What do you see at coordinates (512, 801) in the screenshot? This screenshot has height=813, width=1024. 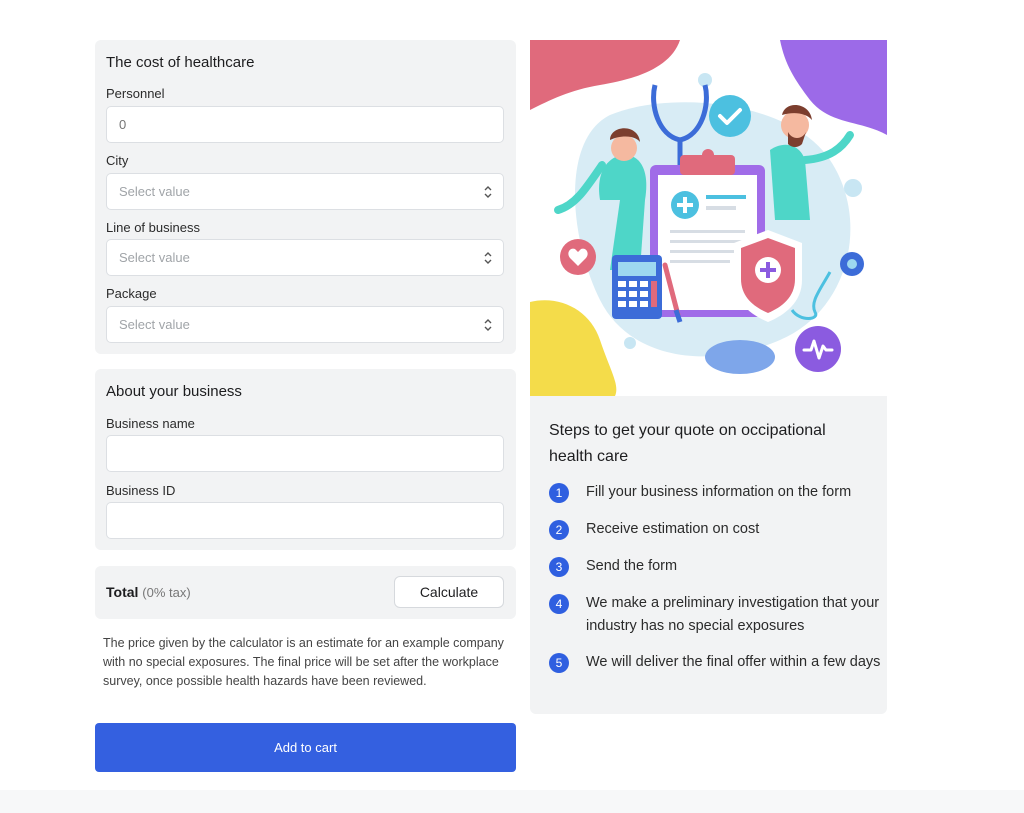 I see `footer-band` at bounding box center [512, 801].